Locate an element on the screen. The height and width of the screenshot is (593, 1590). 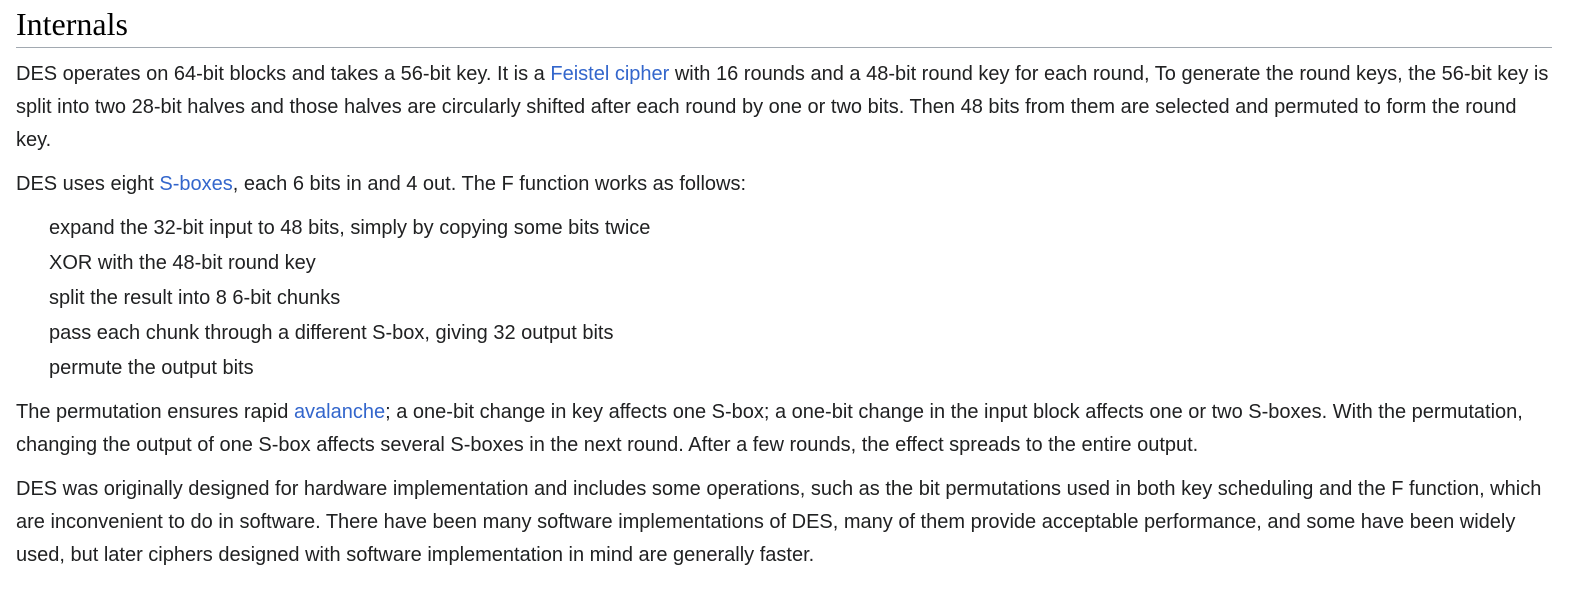
paragraph-text: DES uses eight is located at coordinates (88, 184).